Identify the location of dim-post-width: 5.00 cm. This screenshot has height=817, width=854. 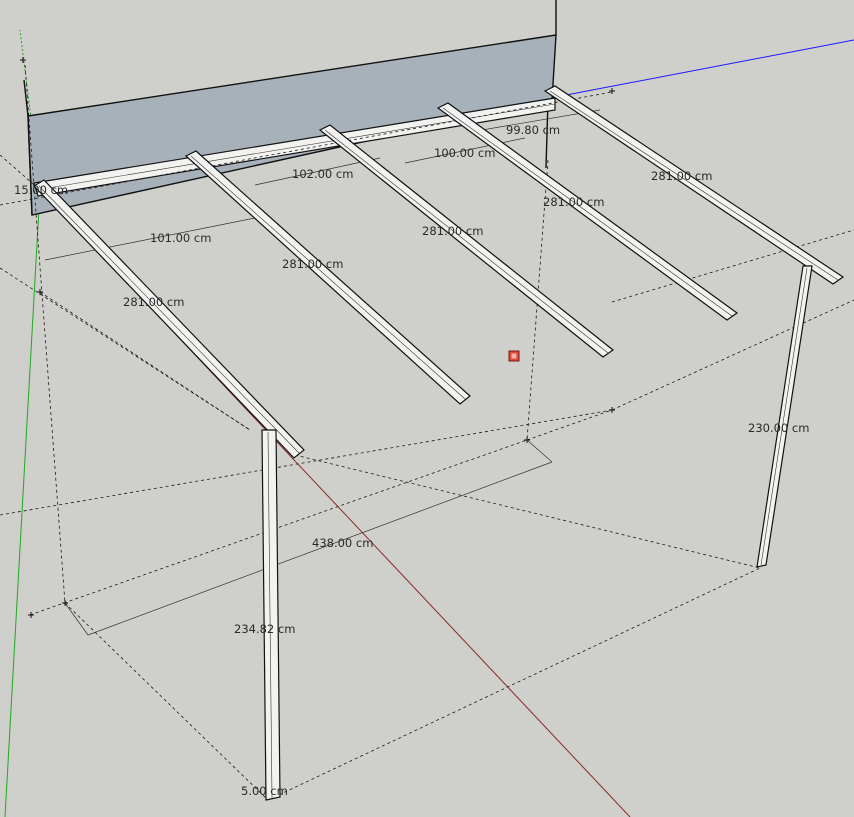
(264, 791).